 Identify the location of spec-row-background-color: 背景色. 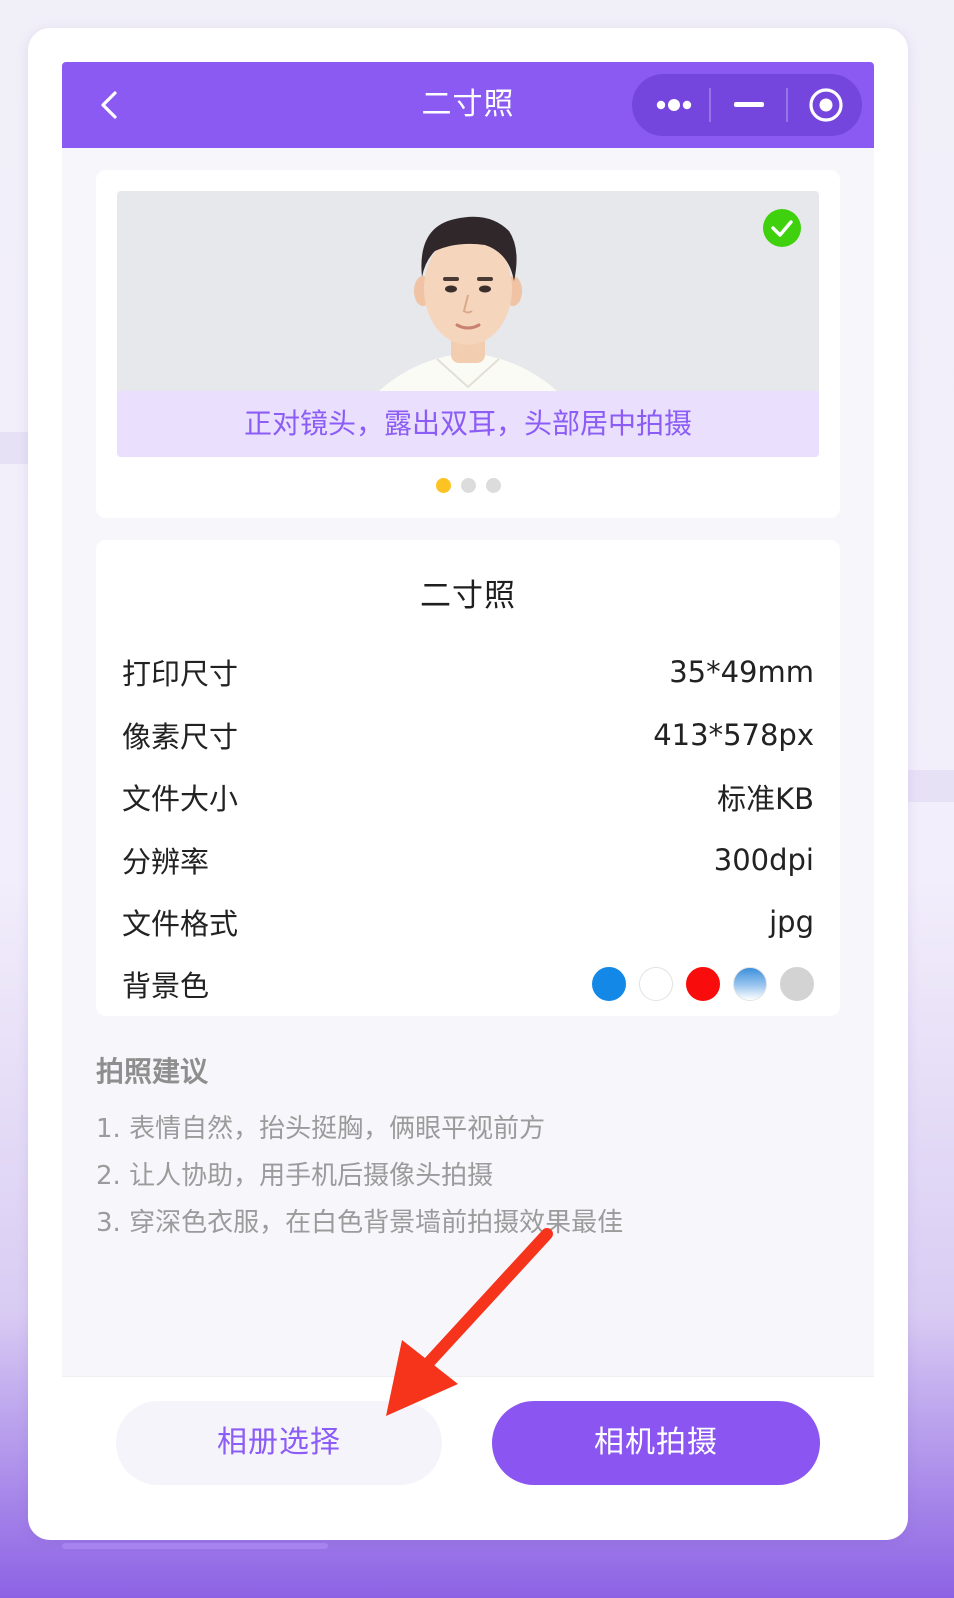
(468, 984).